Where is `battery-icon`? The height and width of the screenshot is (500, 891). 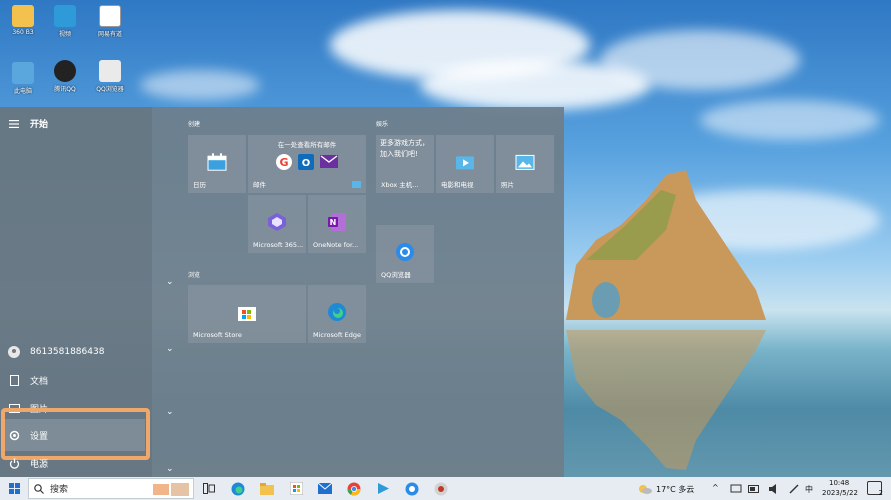 battery-icon is located at coordinates (754, 488).